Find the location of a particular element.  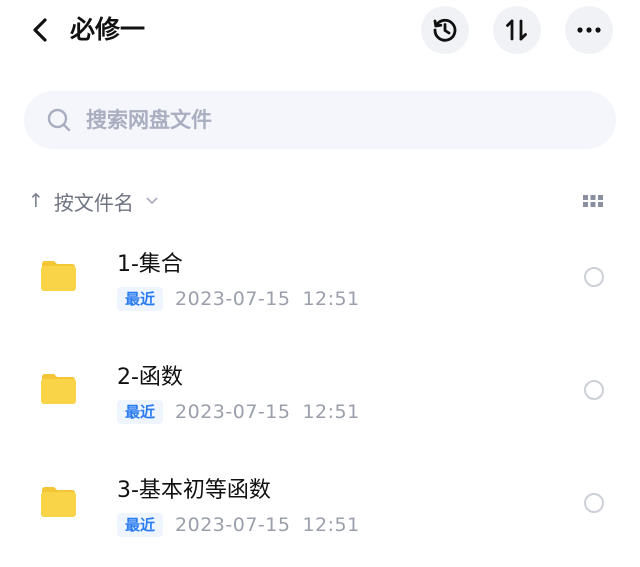

back-button is located at coordinates (40, 30).